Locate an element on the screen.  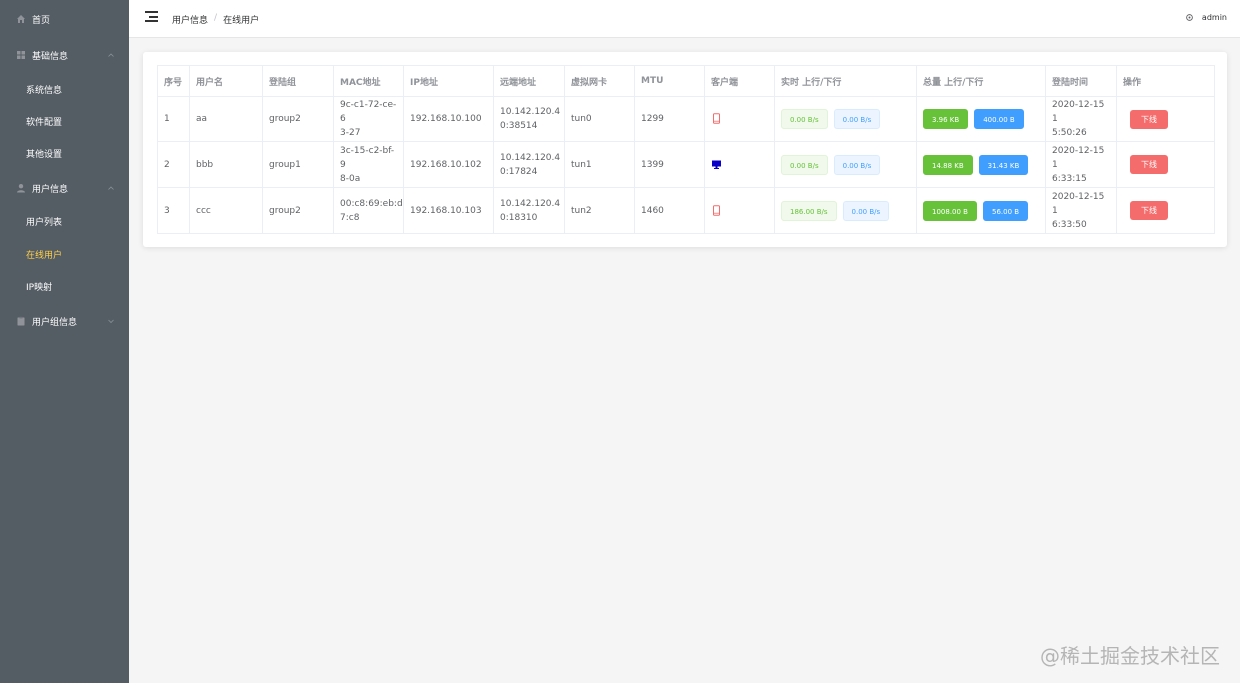
cell-mtu: 1299 is located at coordinates (669, 119).